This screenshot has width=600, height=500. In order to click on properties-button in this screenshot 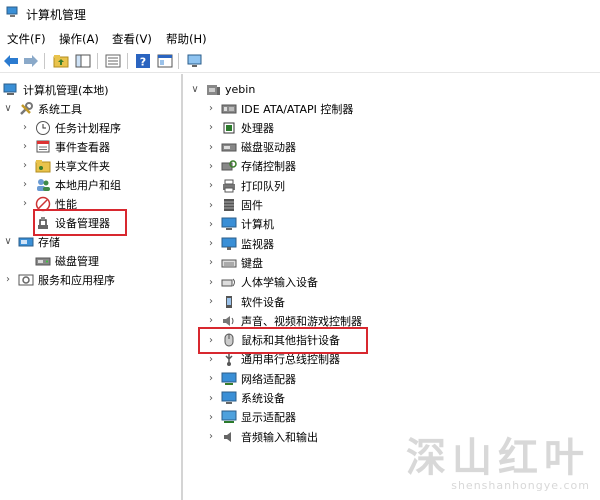, I will do `click(165, 61)`.